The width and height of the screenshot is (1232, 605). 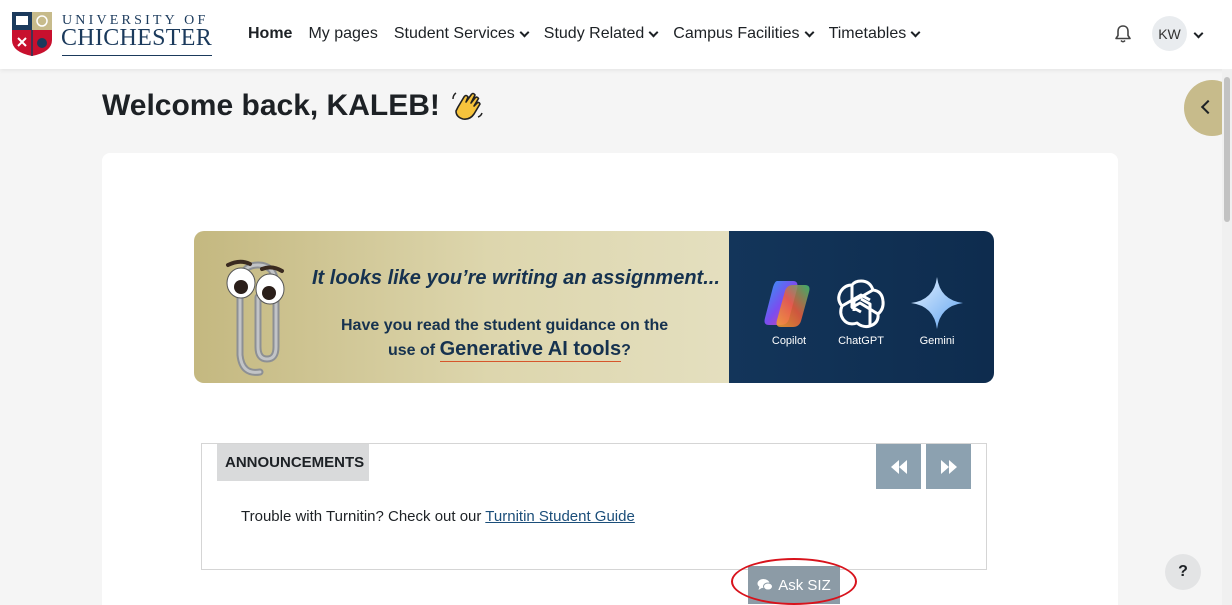 I want to click on nav-home-label: Home, so click(x=270, y=33).